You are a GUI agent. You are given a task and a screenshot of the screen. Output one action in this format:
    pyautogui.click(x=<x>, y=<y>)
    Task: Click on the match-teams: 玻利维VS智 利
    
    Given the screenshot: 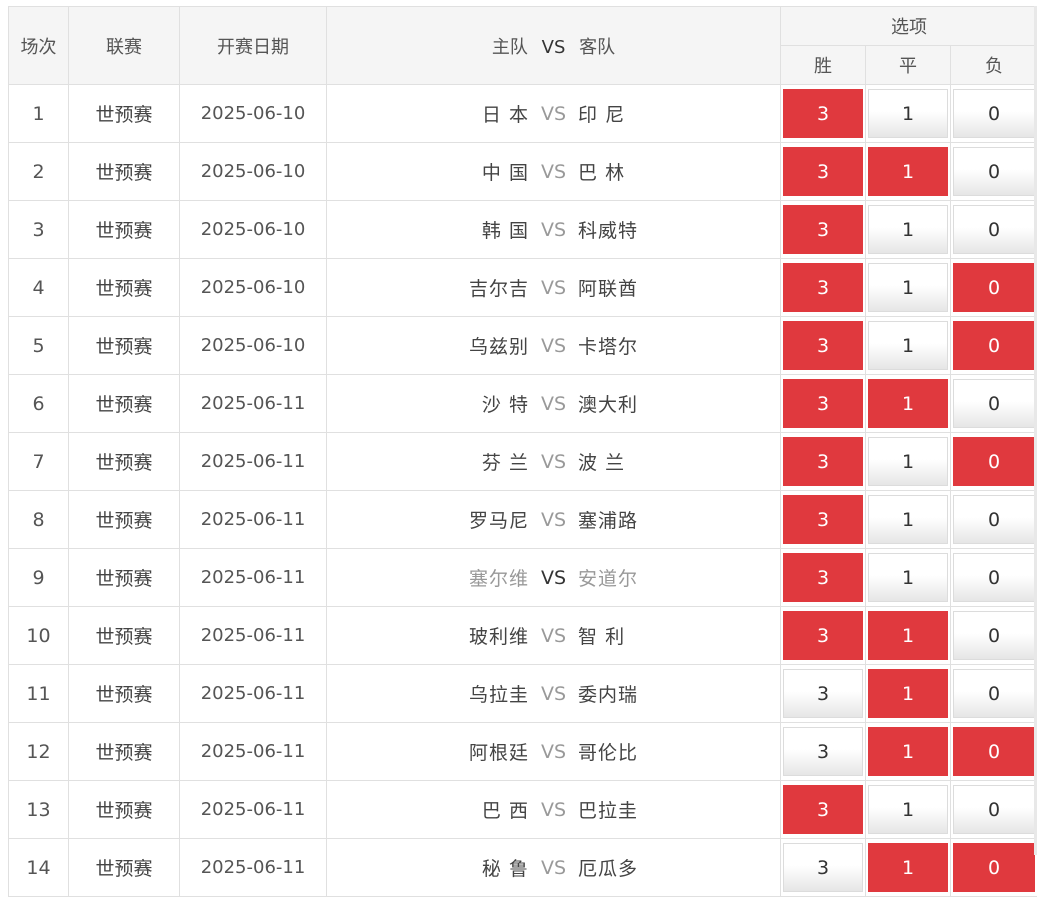 What is the action you would take?
    pyautogui.click(x=554, y=636)
    